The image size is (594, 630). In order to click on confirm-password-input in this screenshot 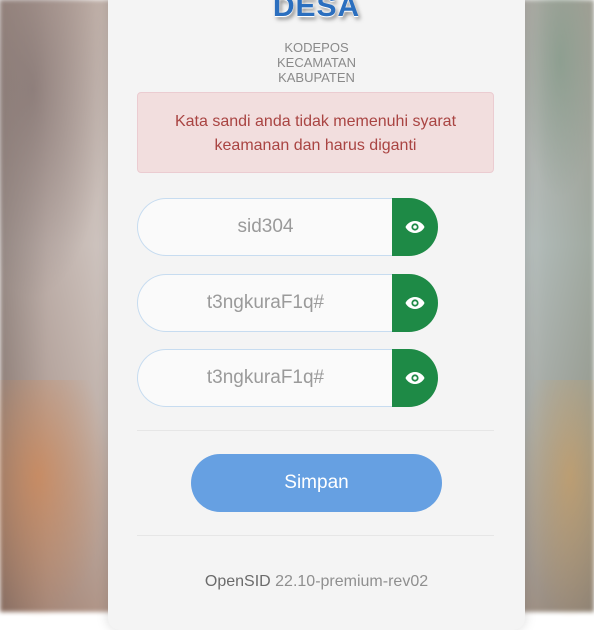, I will do `click(265, 378)`.